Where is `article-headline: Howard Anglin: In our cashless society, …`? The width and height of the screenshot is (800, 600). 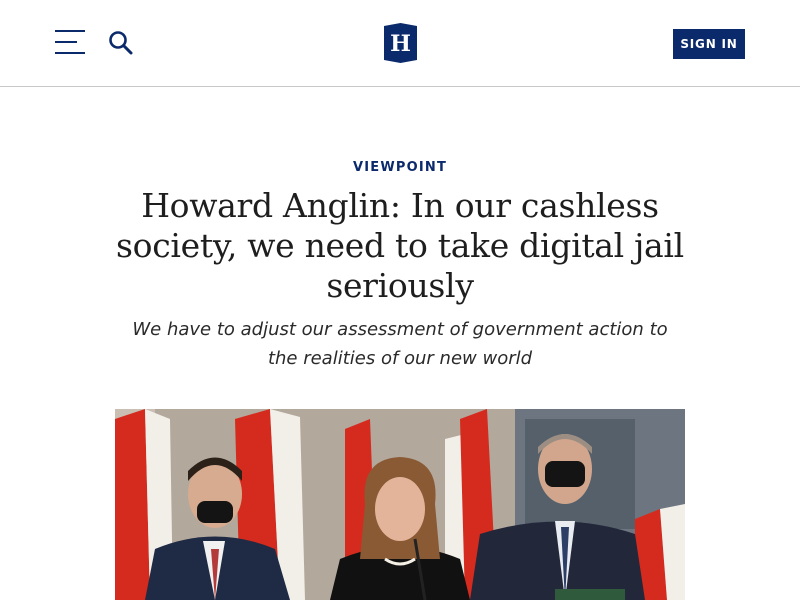
article-headline: Howard Anglin: In our cashless society, … is located at coordinates (400, 245).